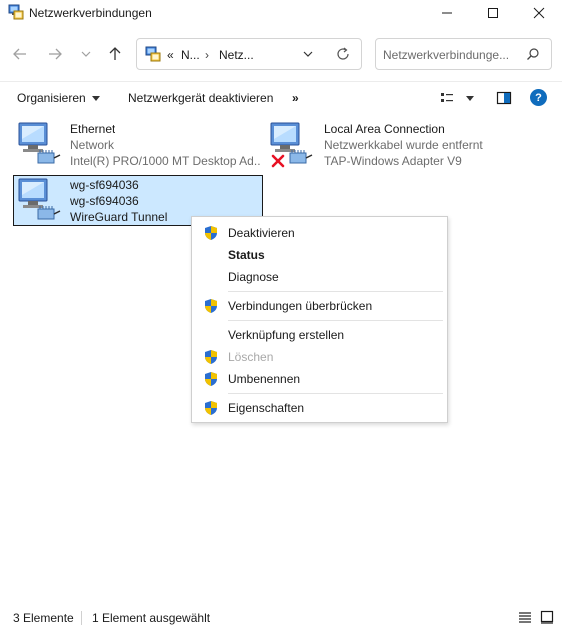 This screenshot has height=630, width=562. I want to click on search-icon, so click(533, 54).